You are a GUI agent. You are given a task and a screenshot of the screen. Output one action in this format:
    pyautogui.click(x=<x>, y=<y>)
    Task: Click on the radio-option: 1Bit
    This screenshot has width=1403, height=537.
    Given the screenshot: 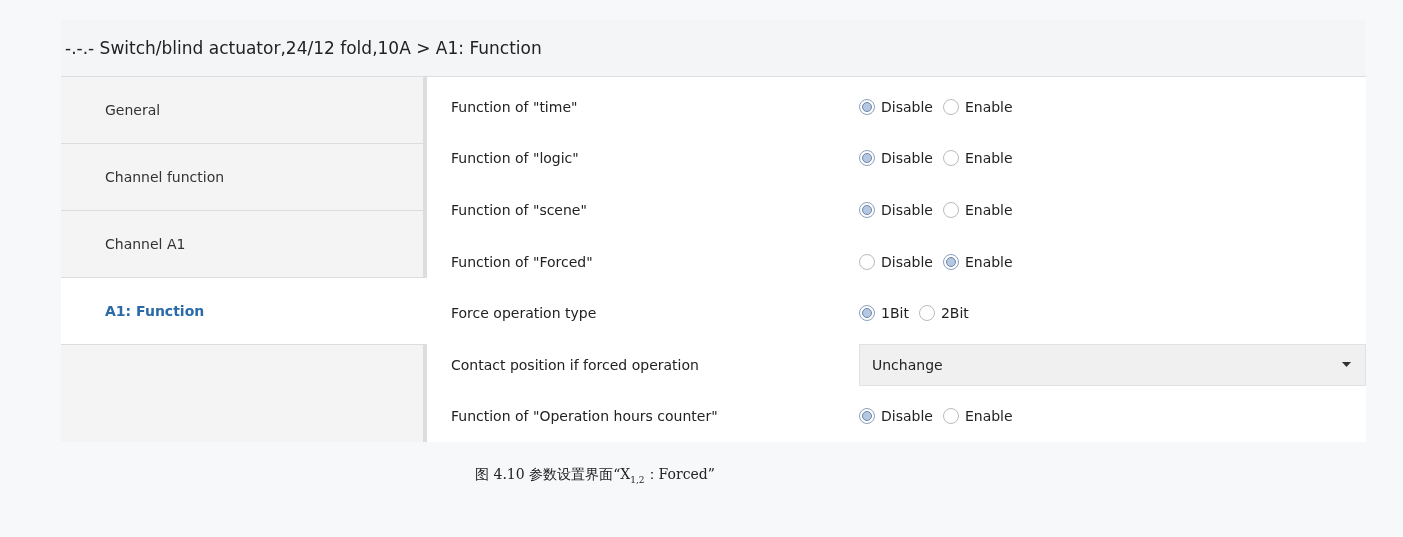 What is the action you would take?
    pyautogui.click(x=884, y=313)
    